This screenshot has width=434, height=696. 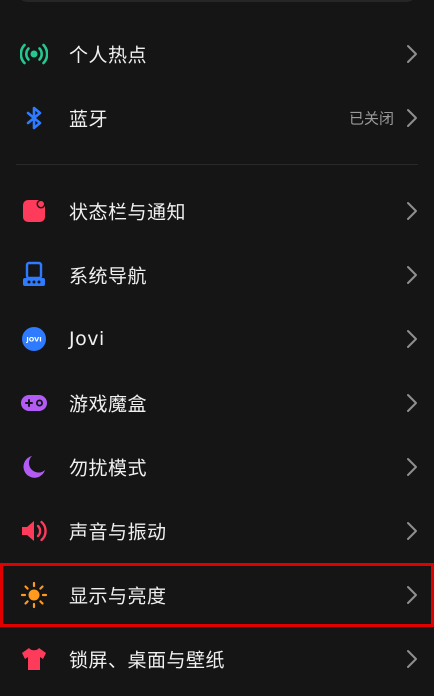 I want to click on settings-item-navigation: 系统导航, so click(x=217, y=275).